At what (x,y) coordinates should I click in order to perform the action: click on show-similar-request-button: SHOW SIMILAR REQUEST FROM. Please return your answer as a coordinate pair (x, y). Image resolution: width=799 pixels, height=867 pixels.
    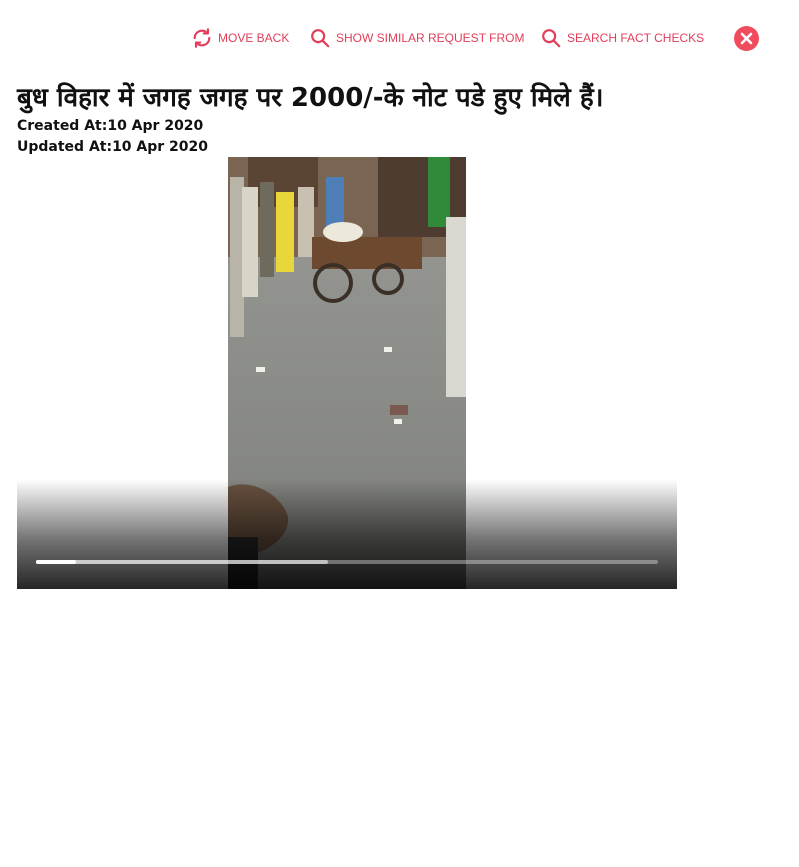
    Looking at the image, I should click on (416, 38).